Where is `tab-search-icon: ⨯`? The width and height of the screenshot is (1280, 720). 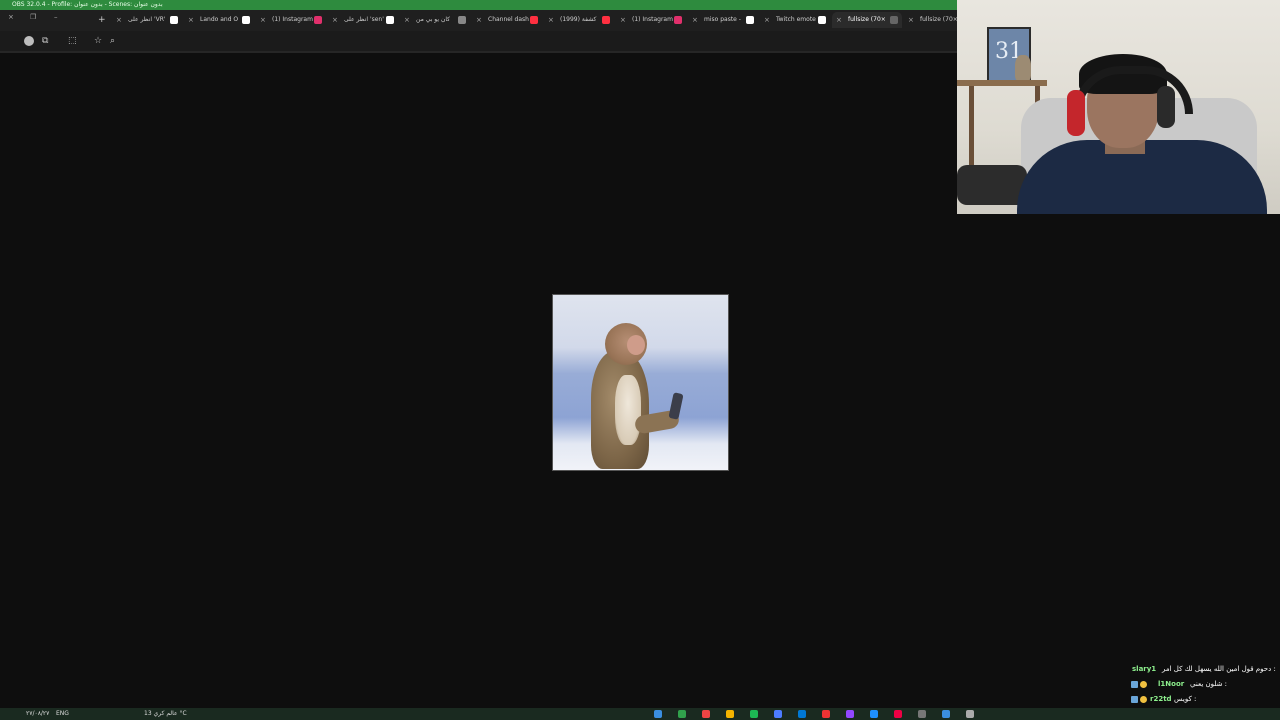 tab-search-icon: ⨯ is located at coordinates (11, 17).